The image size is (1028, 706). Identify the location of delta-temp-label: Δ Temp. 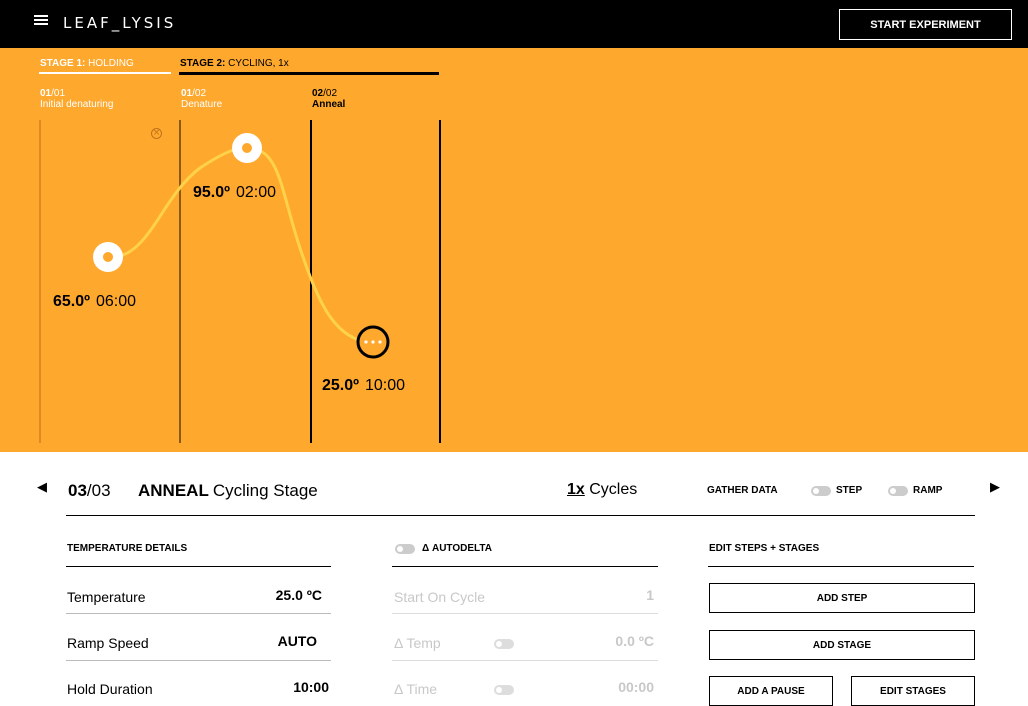
(417, 643).